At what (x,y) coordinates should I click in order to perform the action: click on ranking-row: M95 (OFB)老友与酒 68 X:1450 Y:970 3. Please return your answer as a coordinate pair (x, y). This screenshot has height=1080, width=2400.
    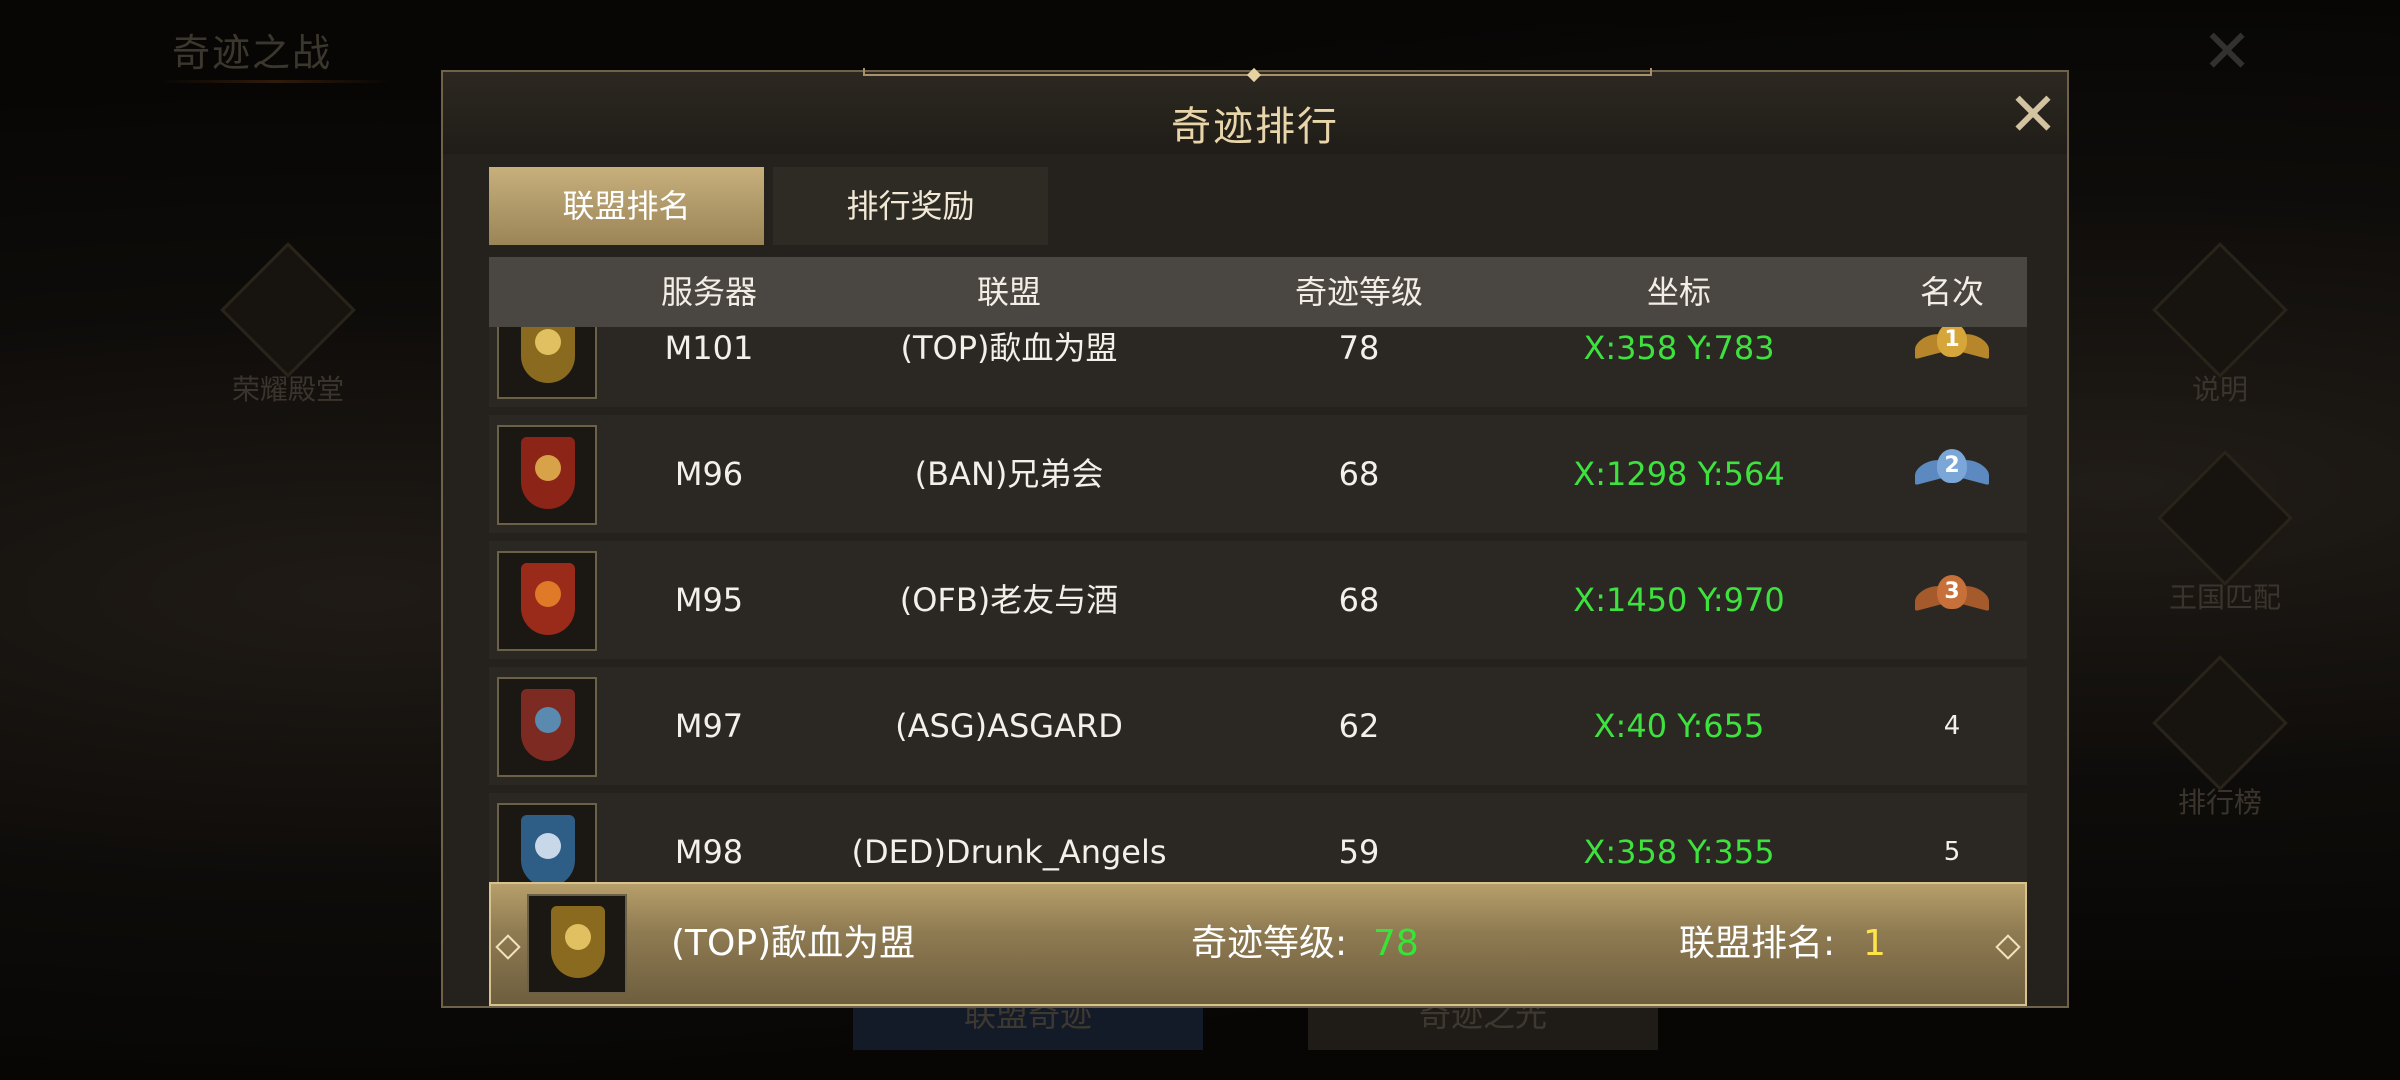
    Looking at the image, I should click on (1258, 600).